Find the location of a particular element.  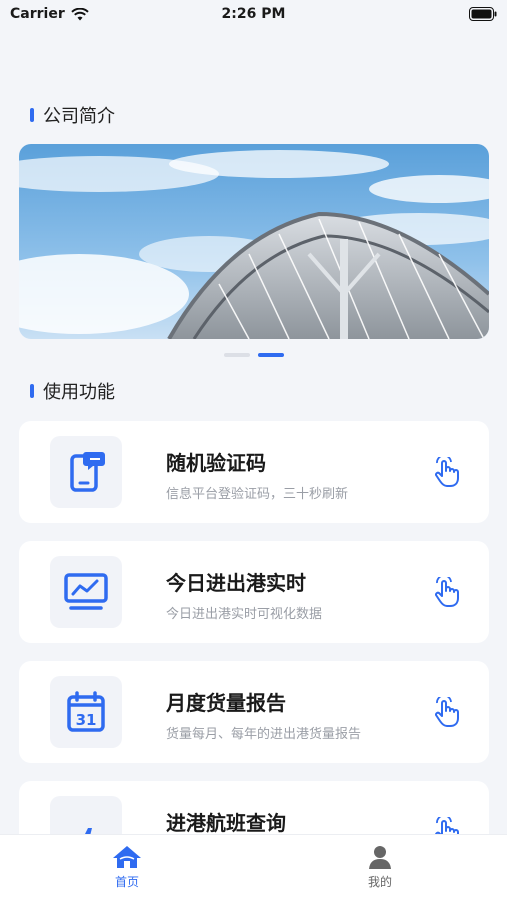

home-icon is located at coordinates (127, 857).